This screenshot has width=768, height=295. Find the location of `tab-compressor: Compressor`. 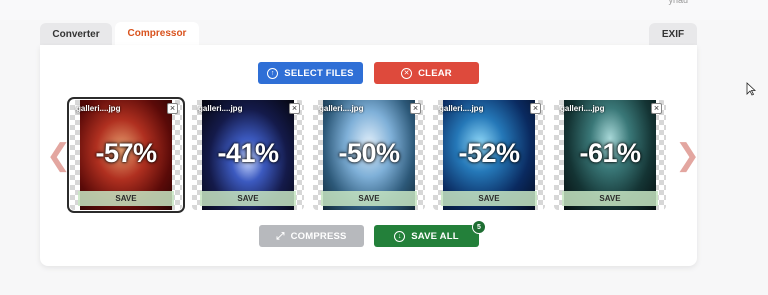

tab-compressor: Compressor is located at coordinates (157, 33).